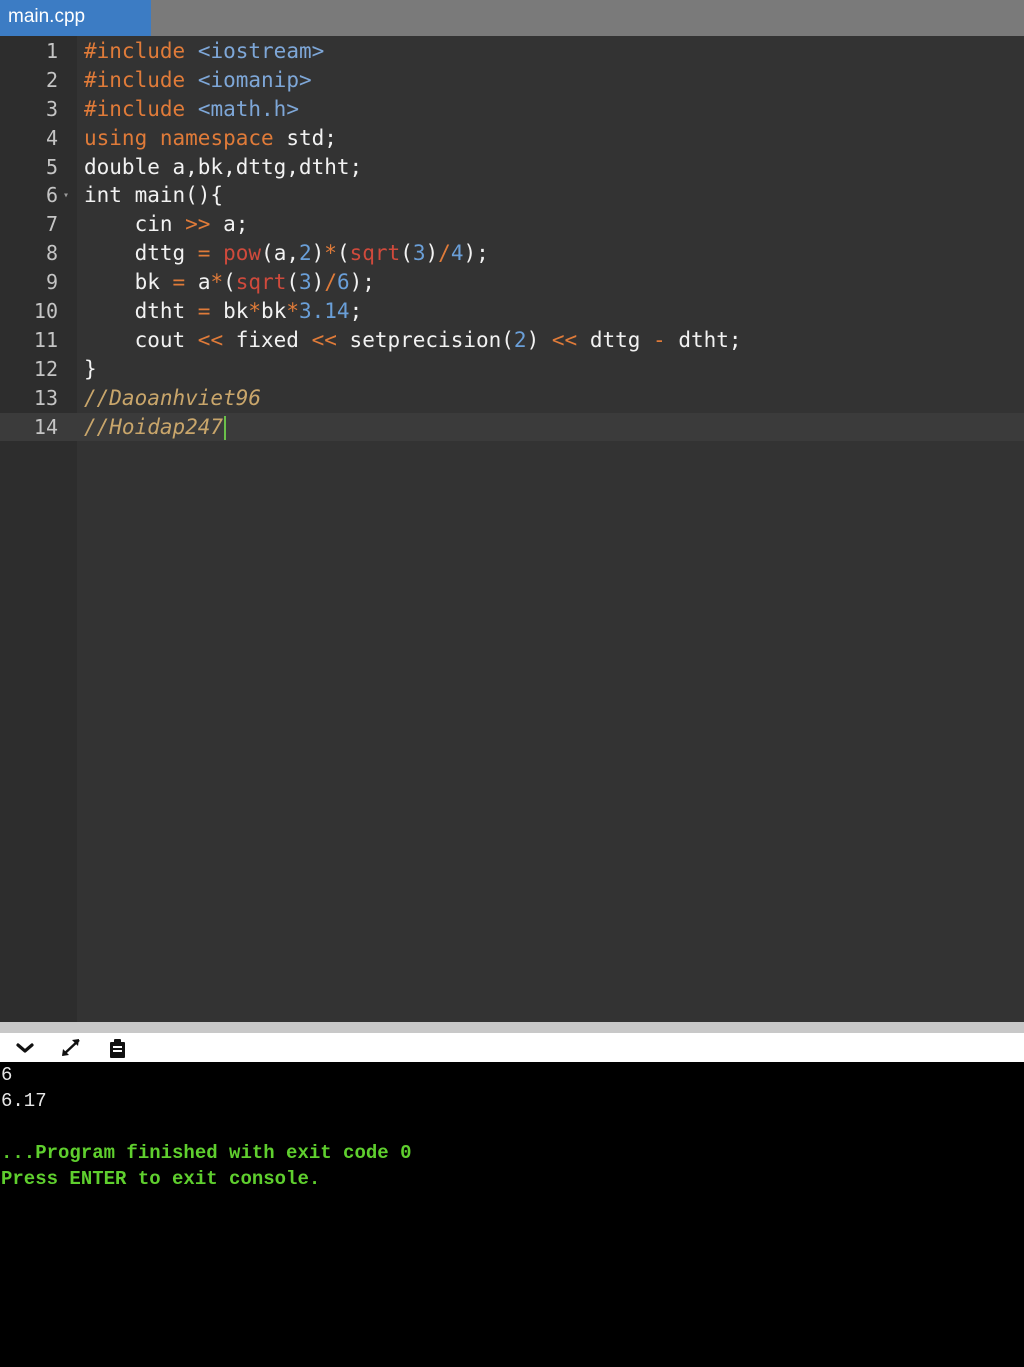  I want to click on console-status-line: ...Program finished with exit code 0, so click(206, 1153).